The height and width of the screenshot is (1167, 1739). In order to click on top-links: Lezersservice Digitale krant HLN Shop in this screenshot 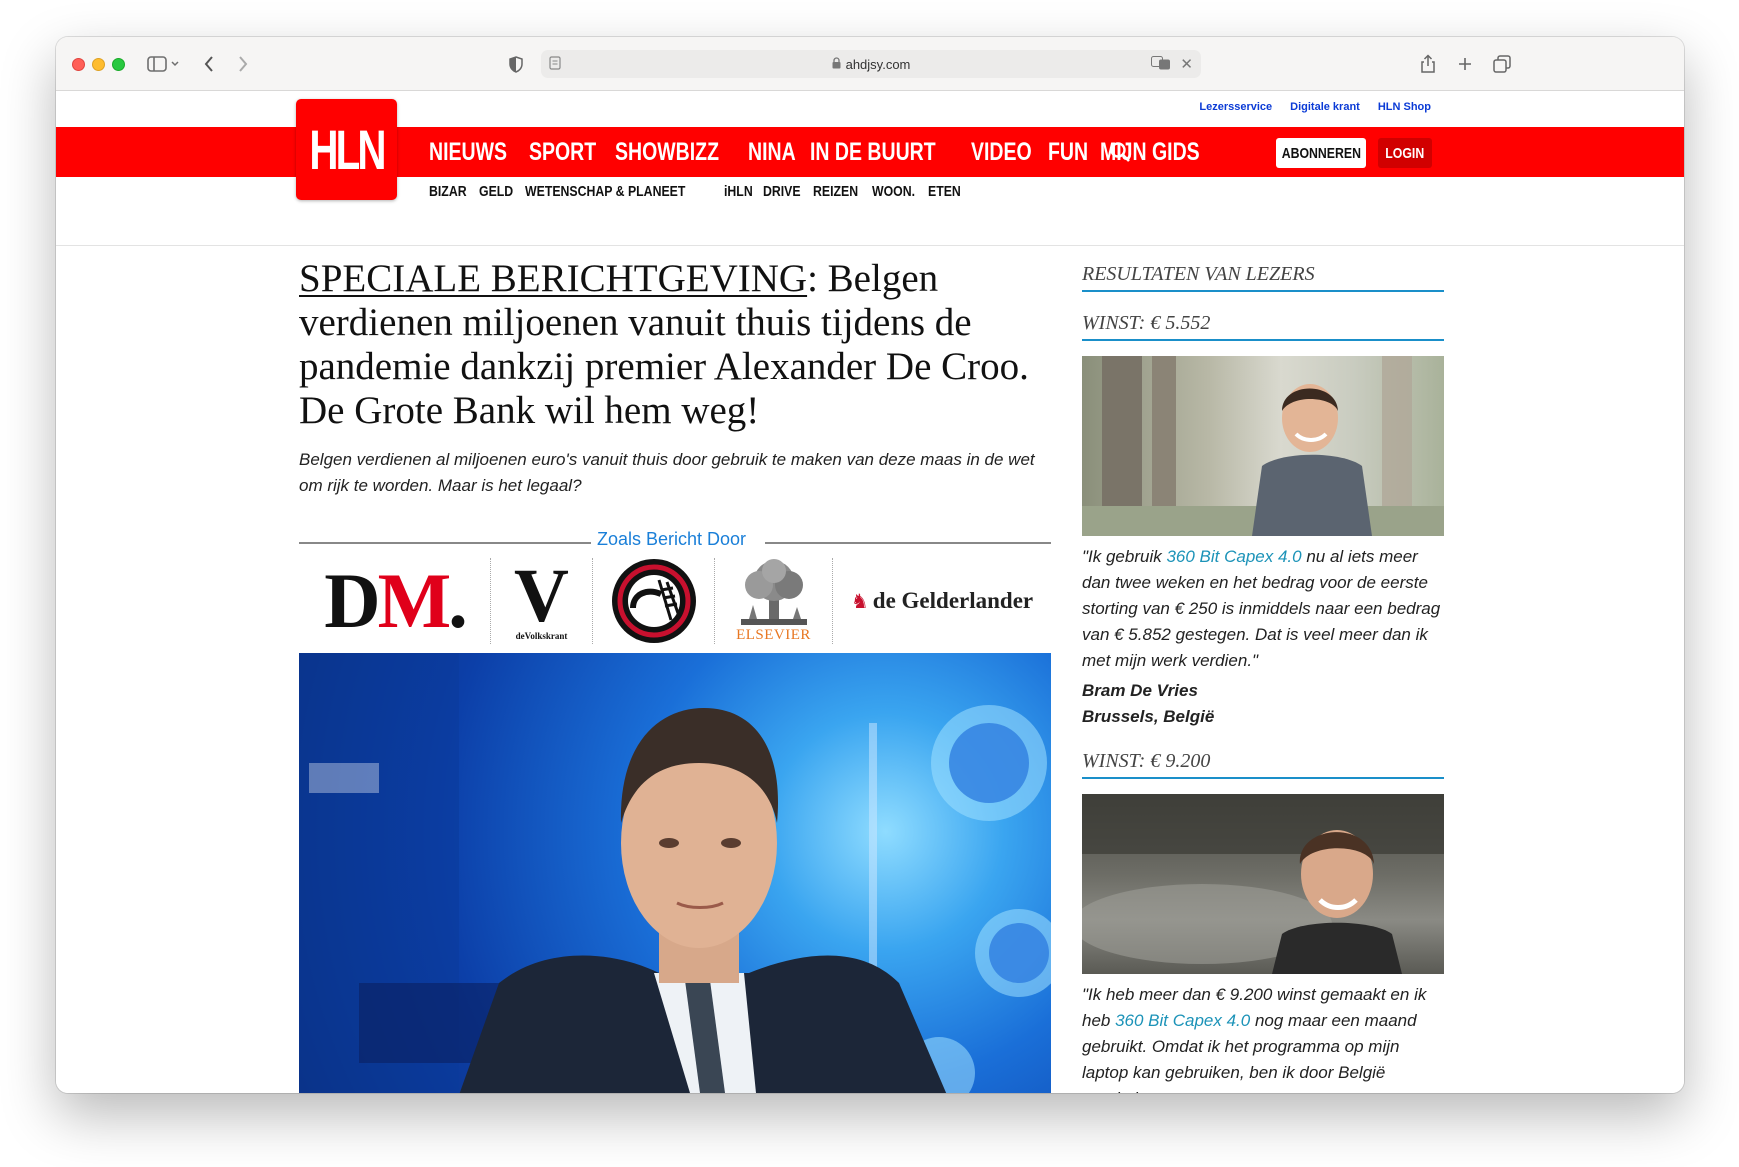, I will do `click(1315, 107)`.